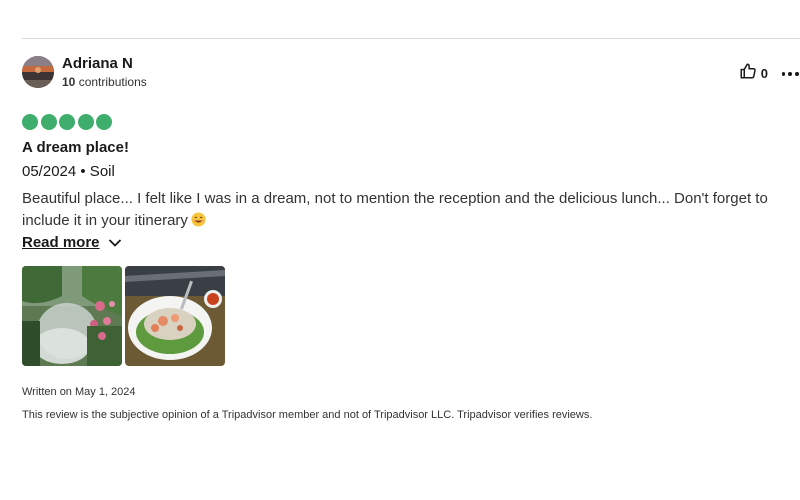  I want to click on review-header: Adriana N 10 contributions 0, so click(411, 72).